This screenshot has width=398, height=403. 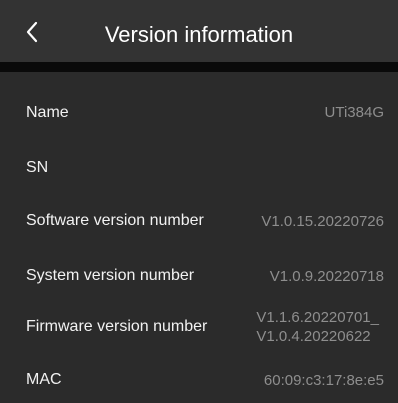 What do you see at coordinates (44, 379) in the screenshot?
I see `mac-label: MAC` at bounding box center [44, 379].